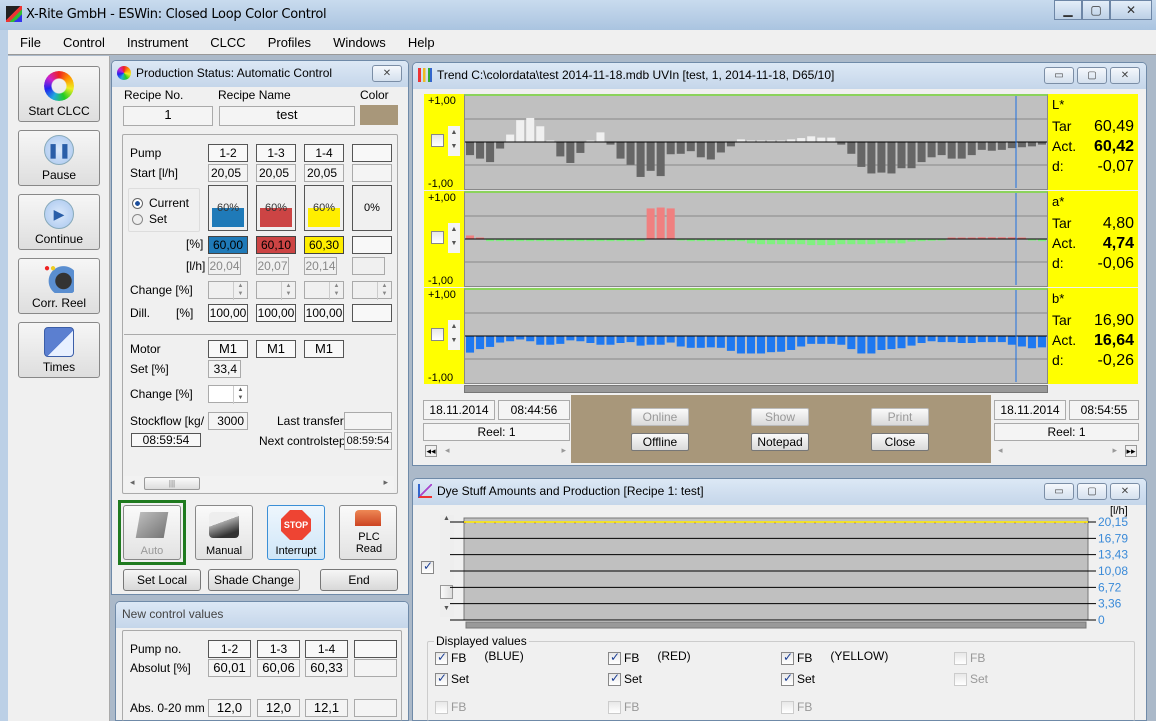  I want to click on dye-chart: 20,15 16,79 13,43 10,08 6,72 3,36 0, so click(789, 572).